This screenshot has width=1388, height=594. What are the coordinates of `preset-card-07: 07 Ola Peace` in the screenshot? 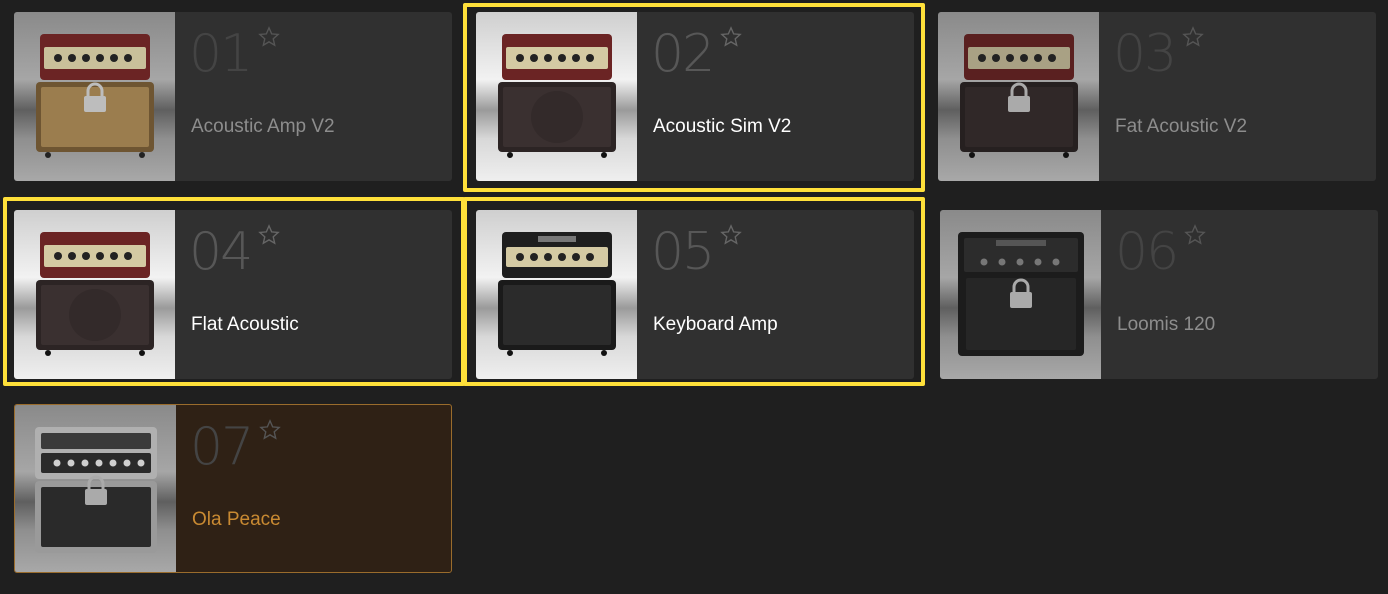 It's located at (233, 488).